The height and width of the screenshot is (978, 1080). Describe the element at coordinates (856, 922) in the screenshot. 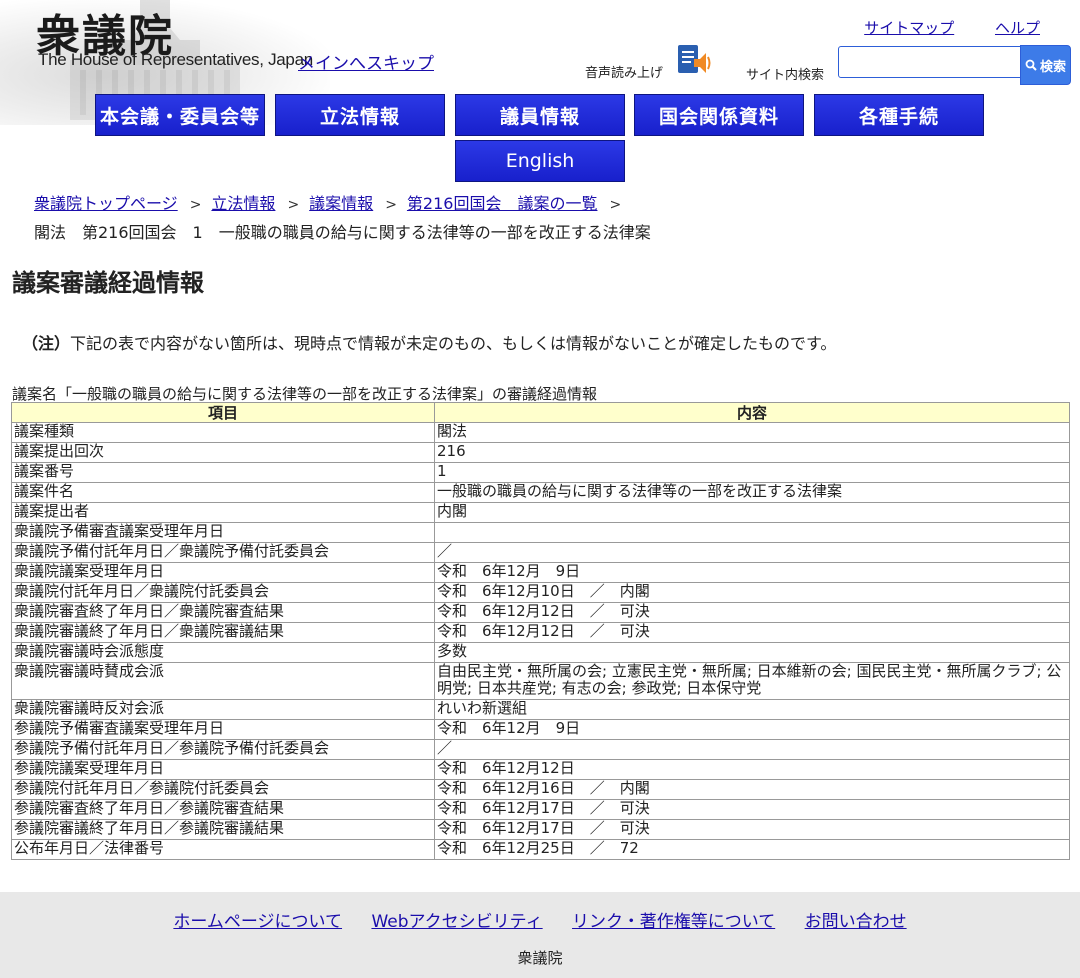

I see `footer-contact-link: お問い合わせ` at that location.